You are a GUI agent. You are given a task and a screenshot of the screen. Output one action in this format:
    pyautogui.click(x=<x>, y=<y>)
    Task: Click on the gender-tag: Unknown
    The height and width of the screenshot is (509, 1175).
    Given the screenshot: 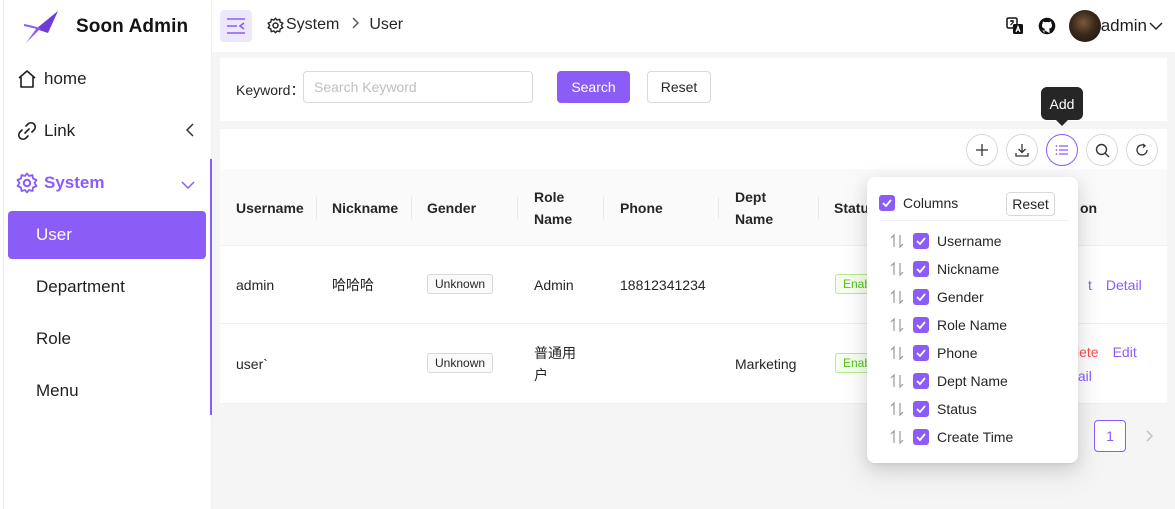 What is the action you would take?
    pyautogui.click(x=460, y=363)
    